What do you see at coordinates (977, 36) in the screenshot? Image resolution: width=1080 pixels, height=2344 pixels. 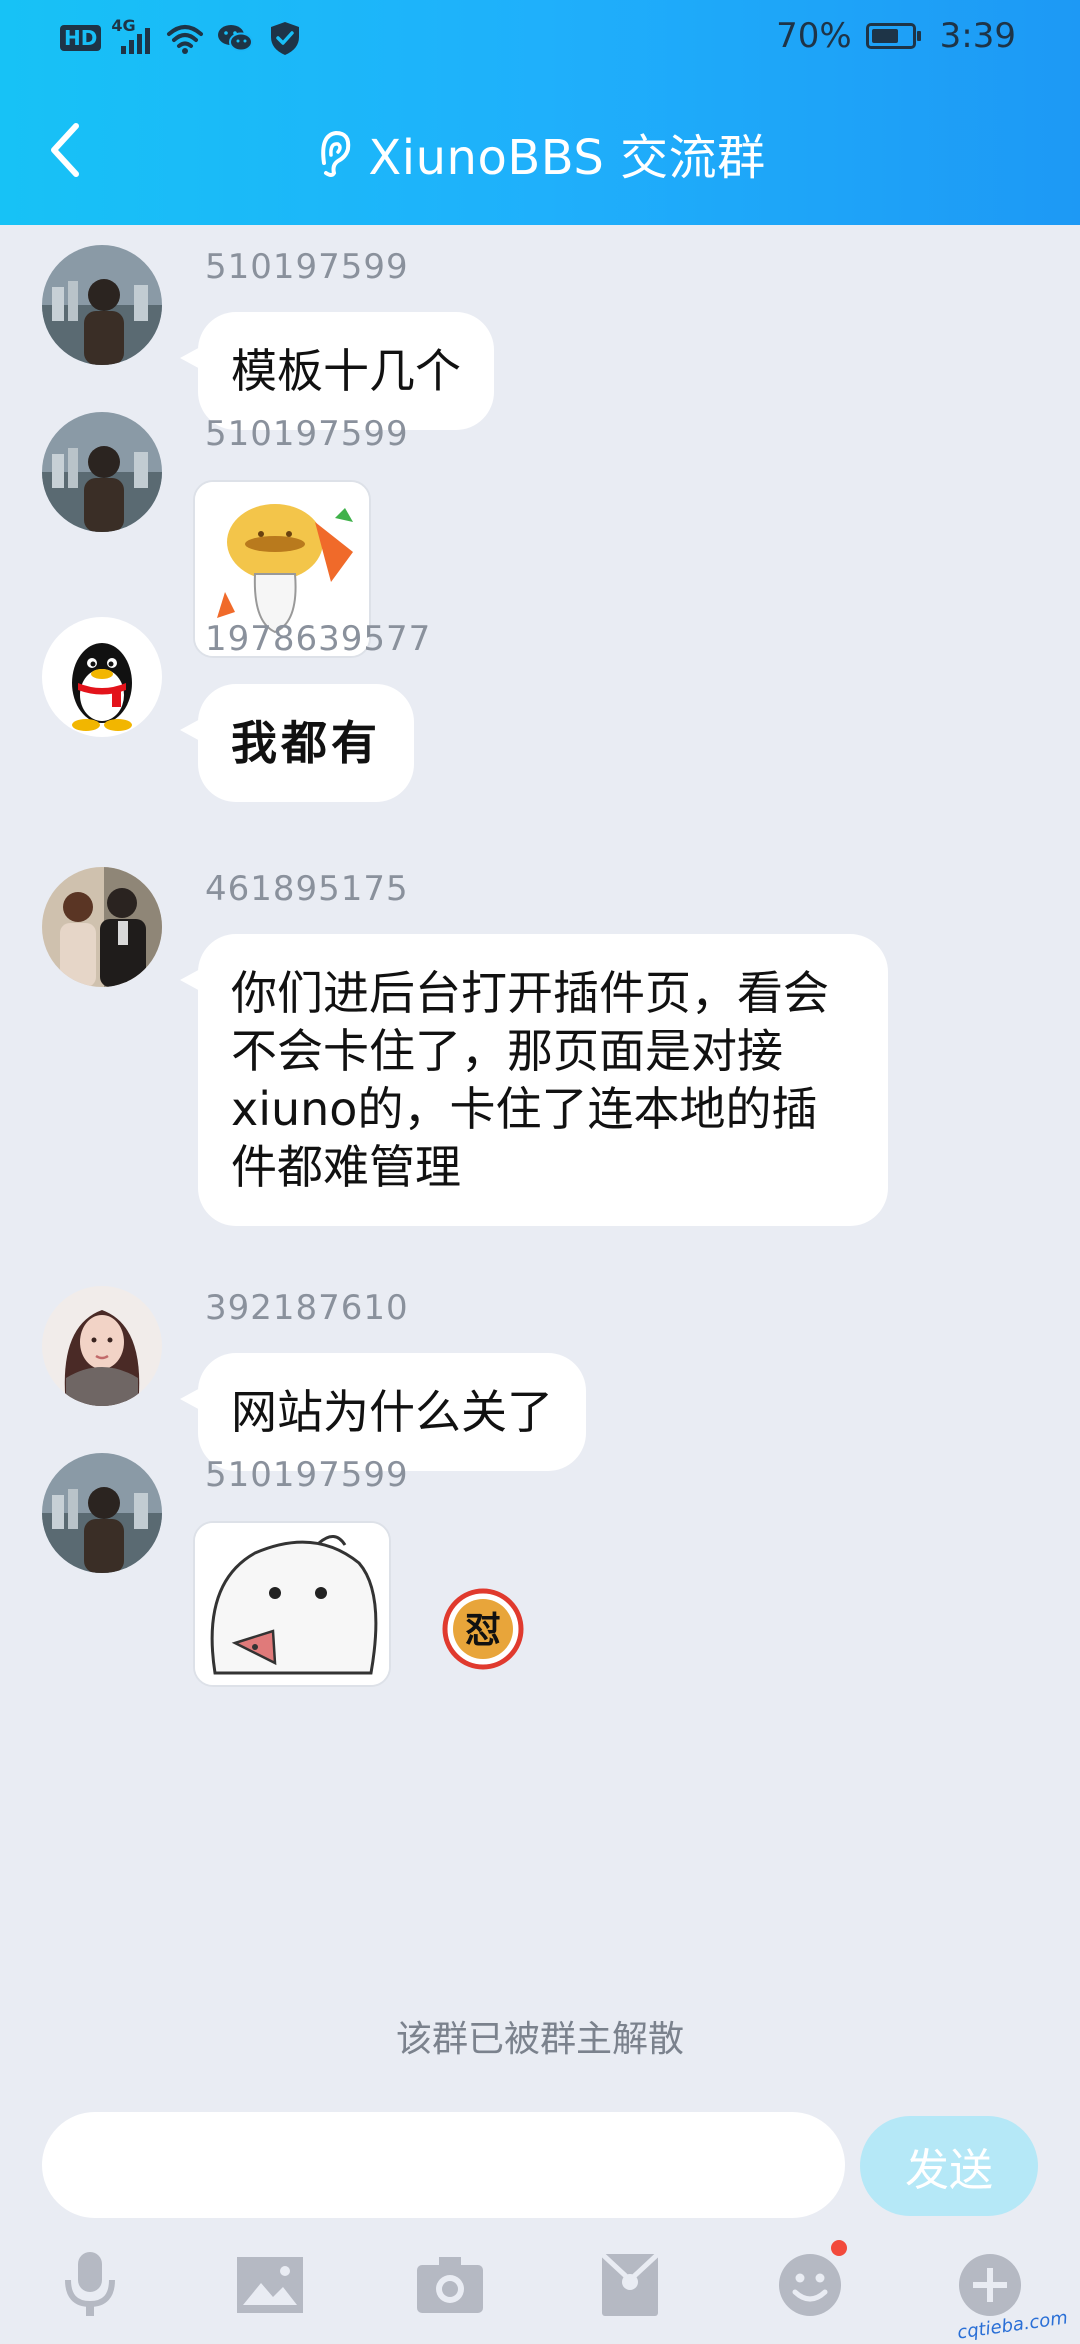 I see `clock: 3:39` at bounding box center [977, 36].